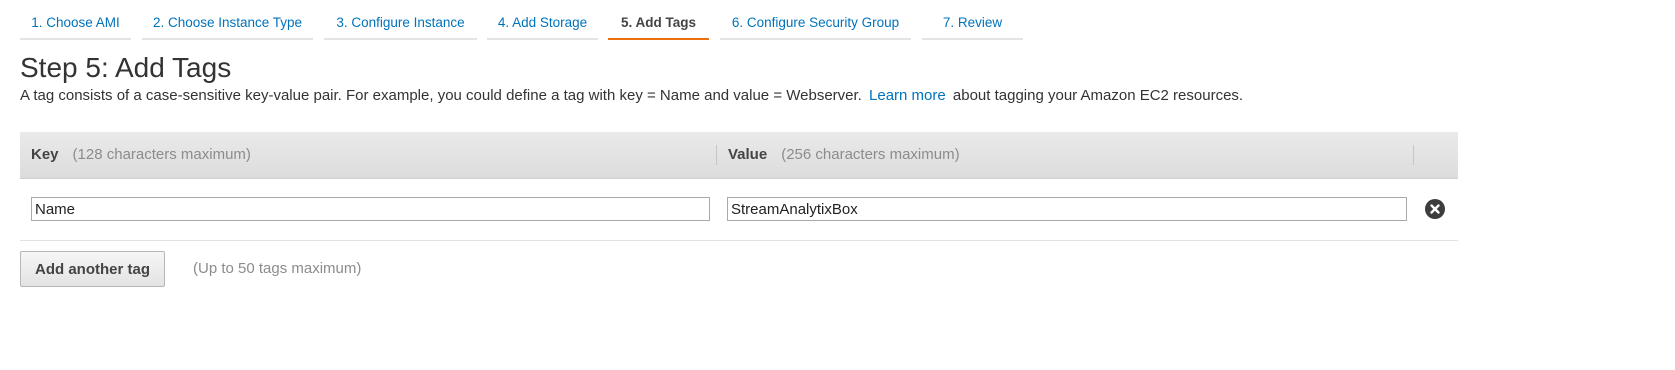 The height and width of the screenshot is (370, 1675). Describe the element at coordinates (92, 269) in the screenshot. I see `add-another-tag-button: Add another tag` at that location.